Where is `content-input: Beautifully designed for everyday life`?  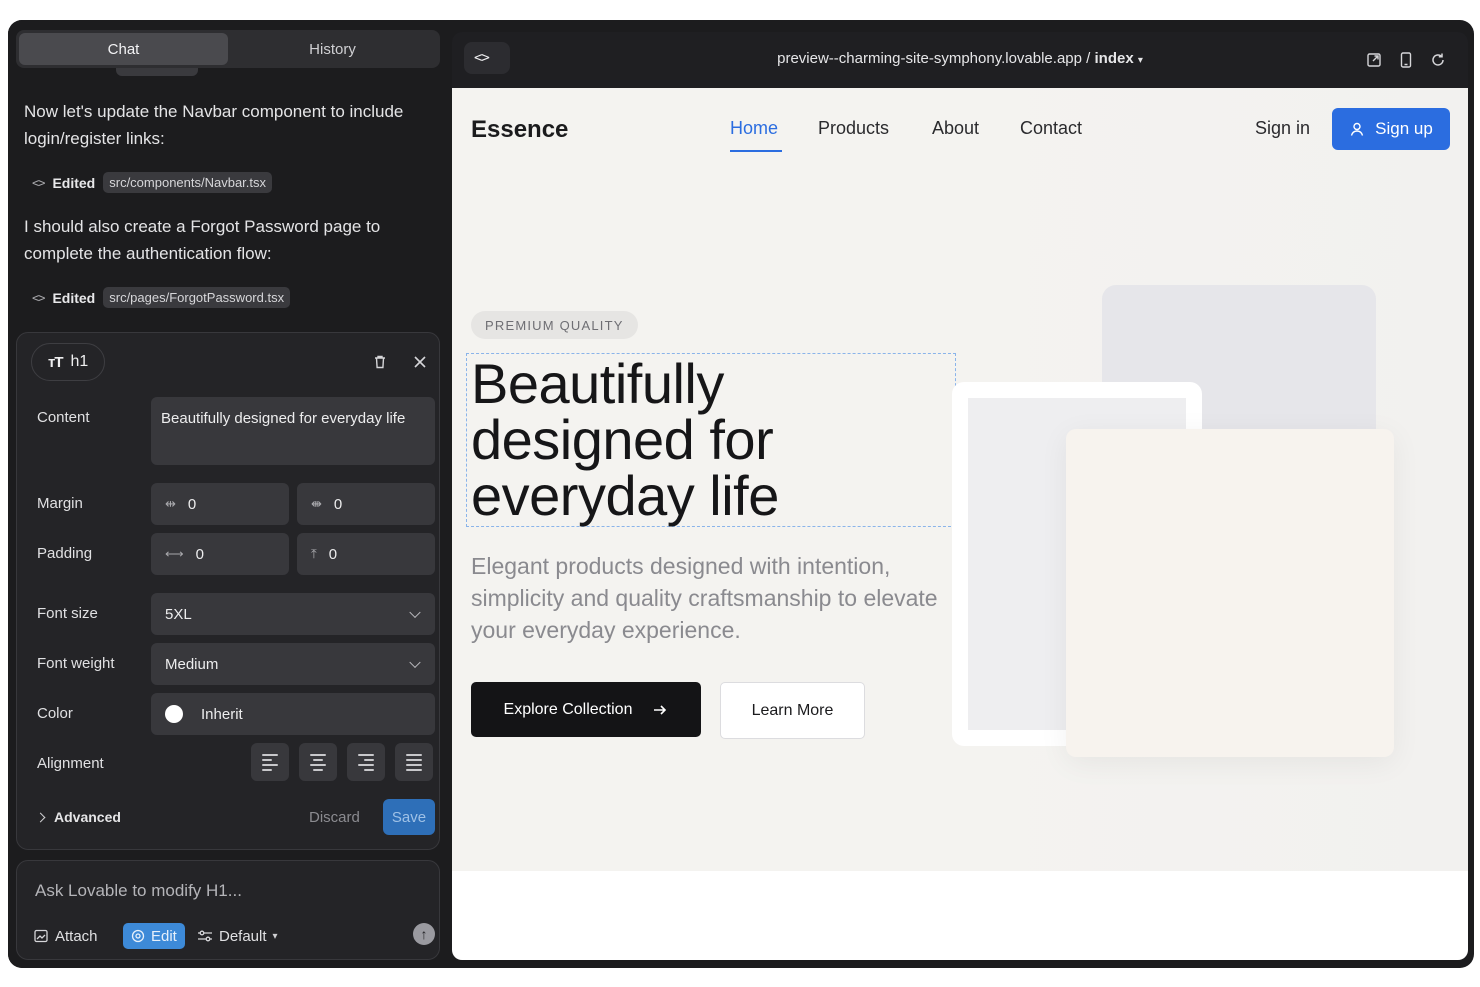 content-input: Beautifully designed for everyday life is located at coordinates (293, 431).